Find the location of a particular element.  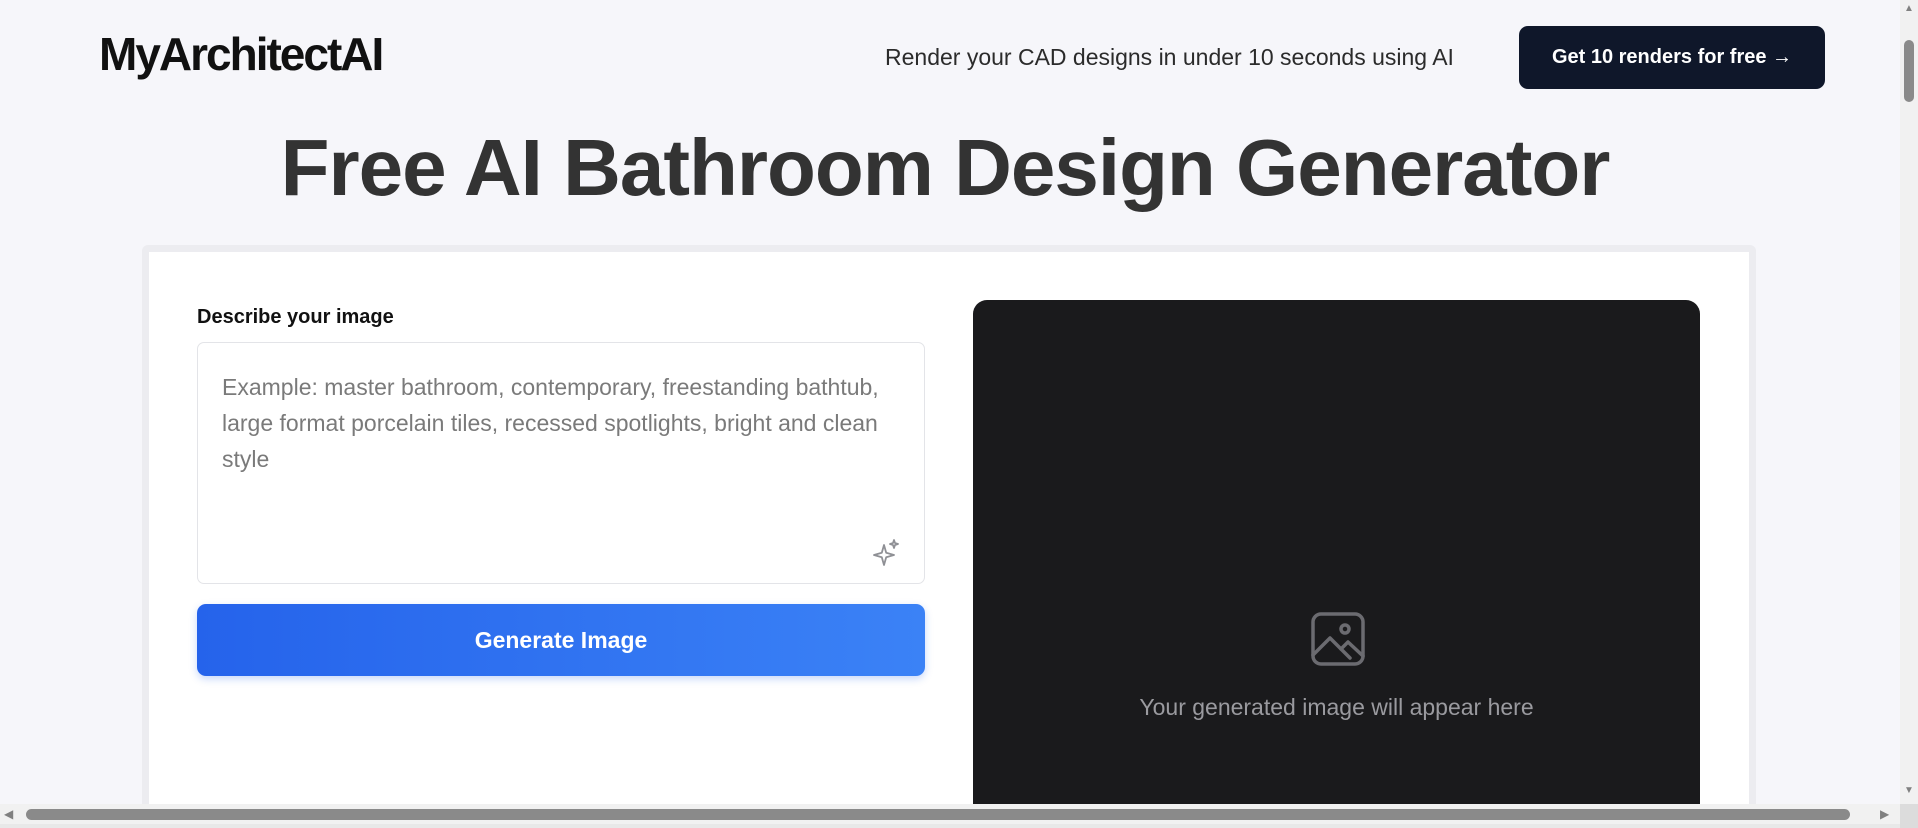

horizontal-scrollbar: ◀ ▶ is located at coordinates (950, 814).